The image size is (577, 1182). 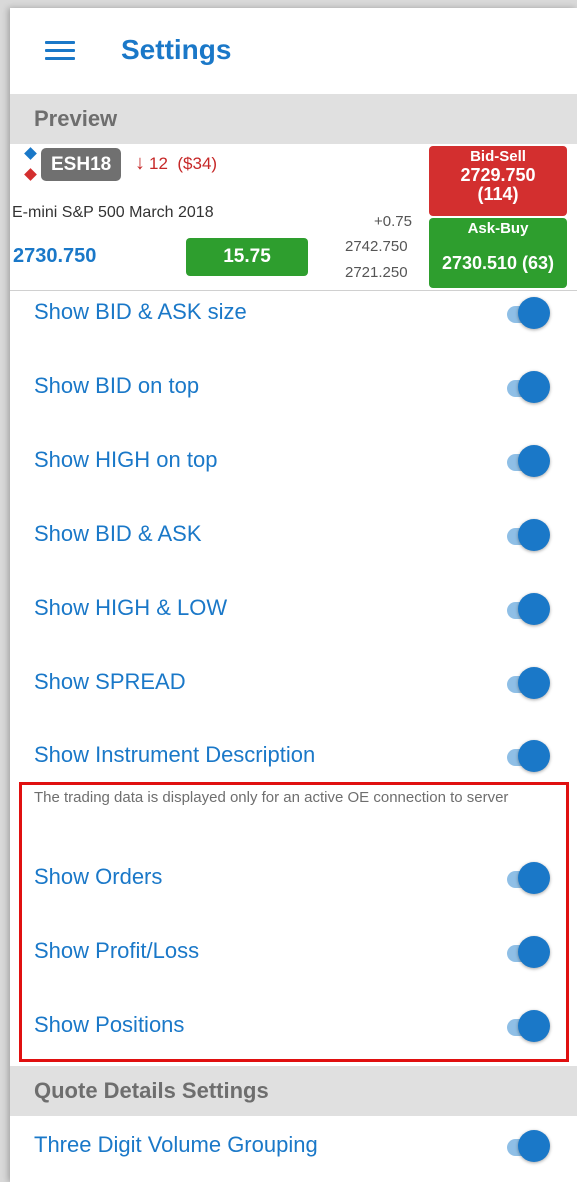 What do you see at coordinates (293, 683) in the screenshot?
I see `setting-row-spread: Show SPREAD` at bounding box center [293, 683].